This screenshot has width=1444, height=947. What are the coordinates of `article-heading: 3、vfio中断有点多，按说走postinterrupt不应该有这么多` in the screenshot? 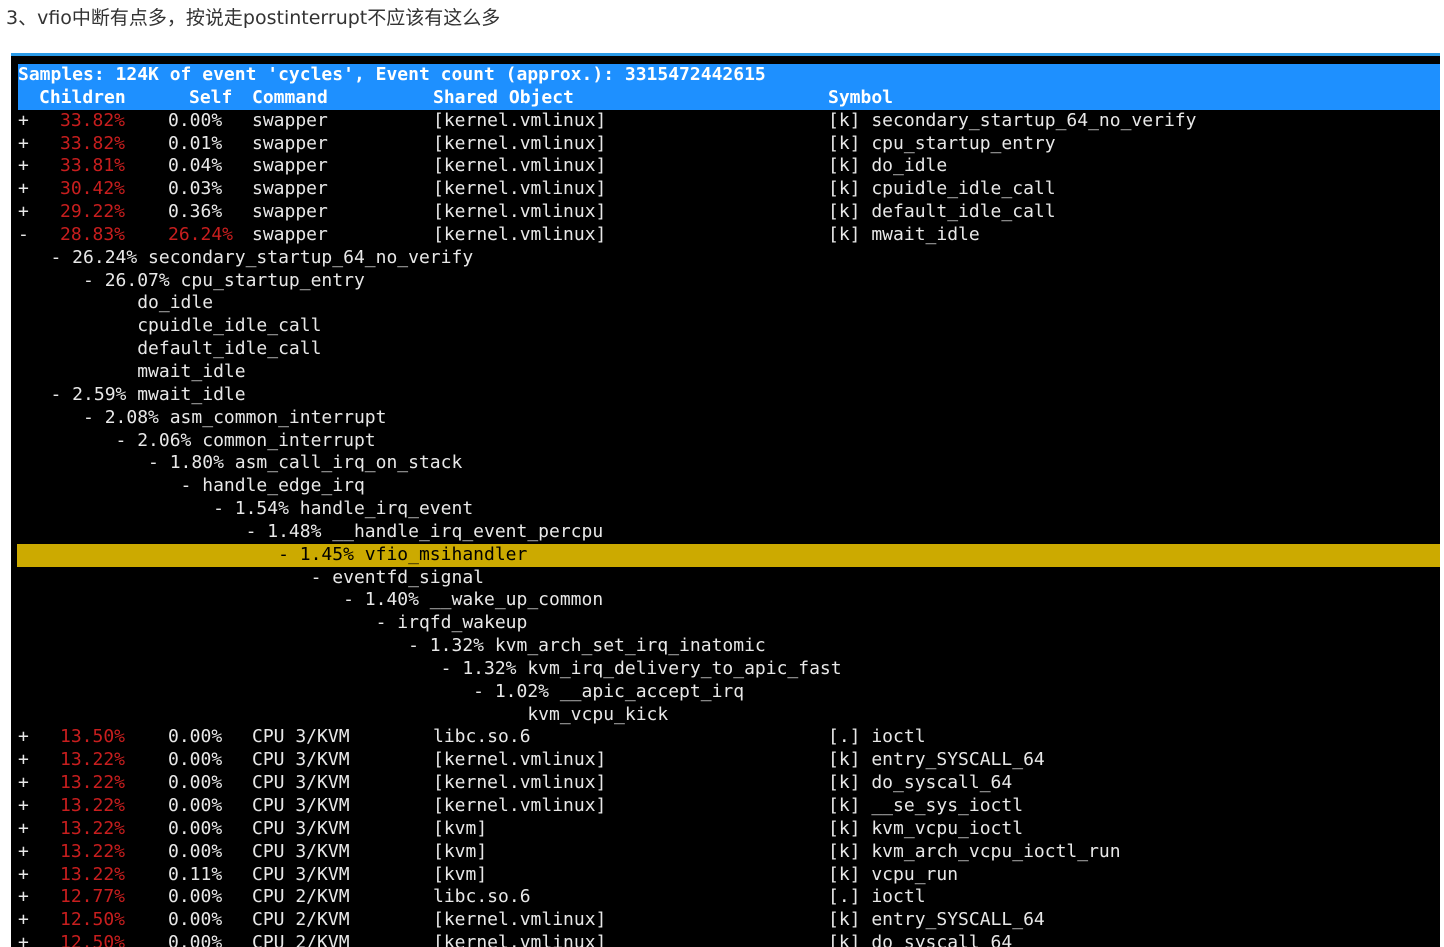 It's located at (253, 18).